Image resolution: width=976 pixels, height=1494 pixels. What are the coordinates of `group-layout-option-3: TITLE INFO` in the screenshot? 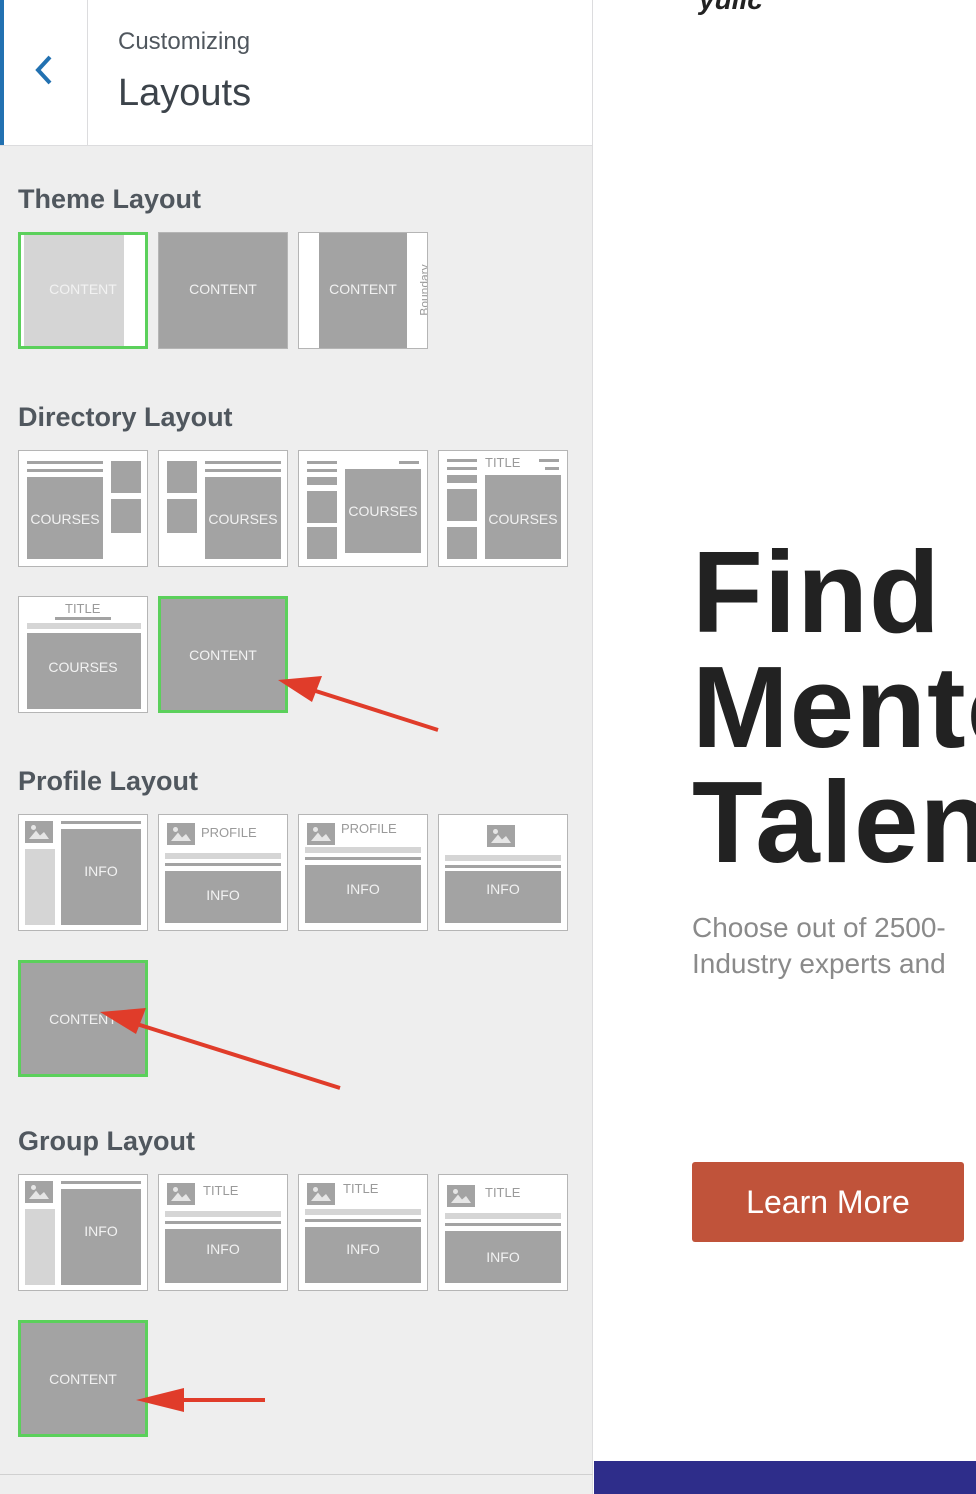 It's located at (363, 1232).